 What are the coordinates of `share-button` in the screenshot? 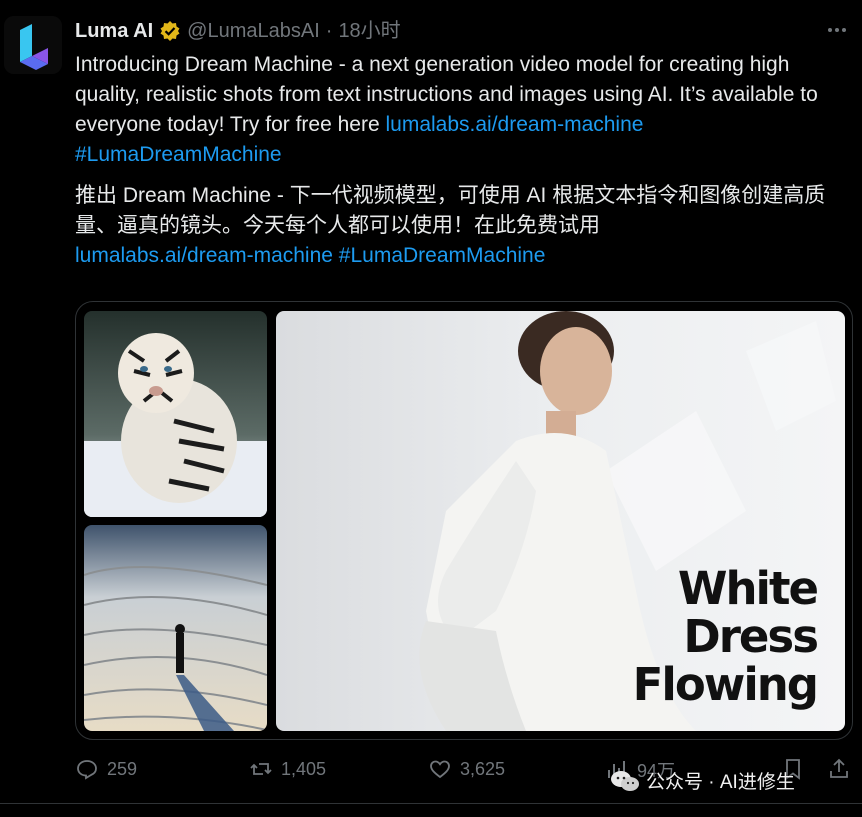 It's located at (839, 769).